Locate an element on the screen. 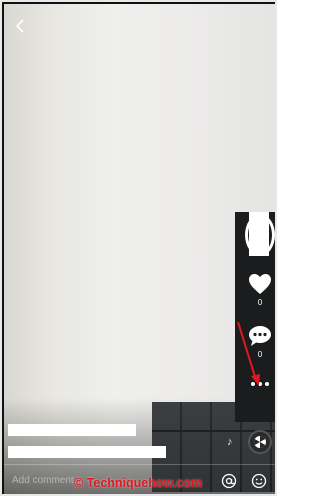  sound-icon is located at coordinates (259, 442).